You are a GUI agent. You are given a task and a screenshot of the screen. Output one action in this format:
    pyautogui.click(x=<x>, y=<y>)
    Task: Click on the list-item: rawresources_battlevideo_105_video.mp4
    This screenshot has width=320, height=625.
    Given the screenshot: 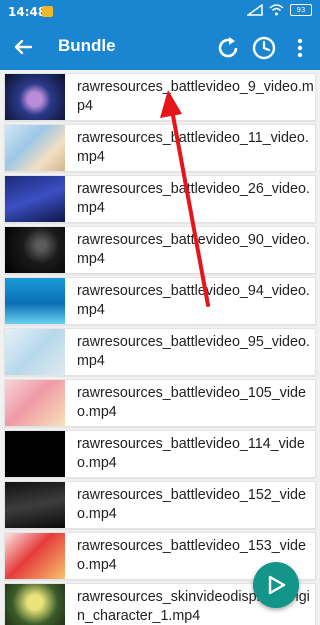 What is the action you would take?
    pyautogui.click(x=160, y=403)
    